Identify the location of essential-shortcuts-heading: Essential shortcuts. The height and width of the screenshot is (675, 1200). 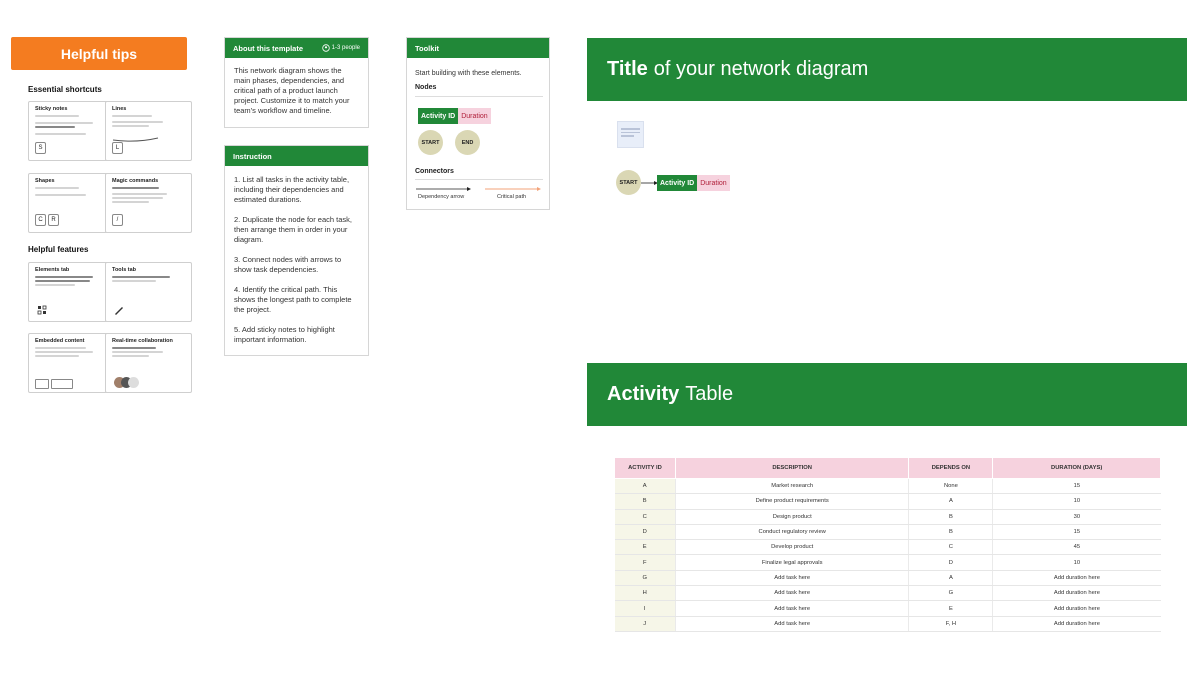
(65, 89).